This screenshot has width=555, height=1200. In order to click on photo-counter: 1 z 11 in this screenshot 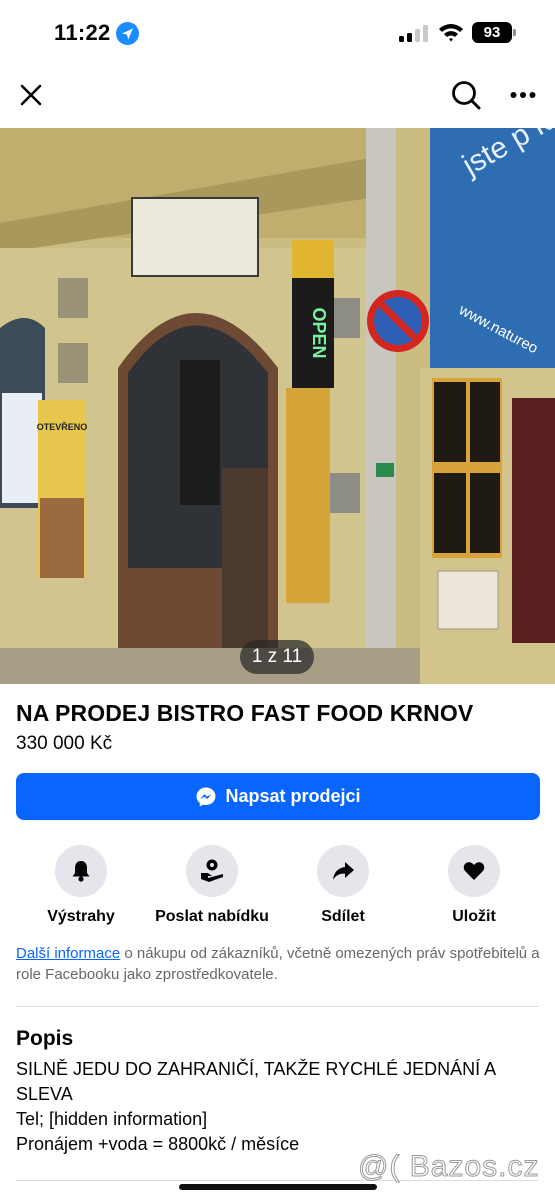, I will do `click(277, 657)`.